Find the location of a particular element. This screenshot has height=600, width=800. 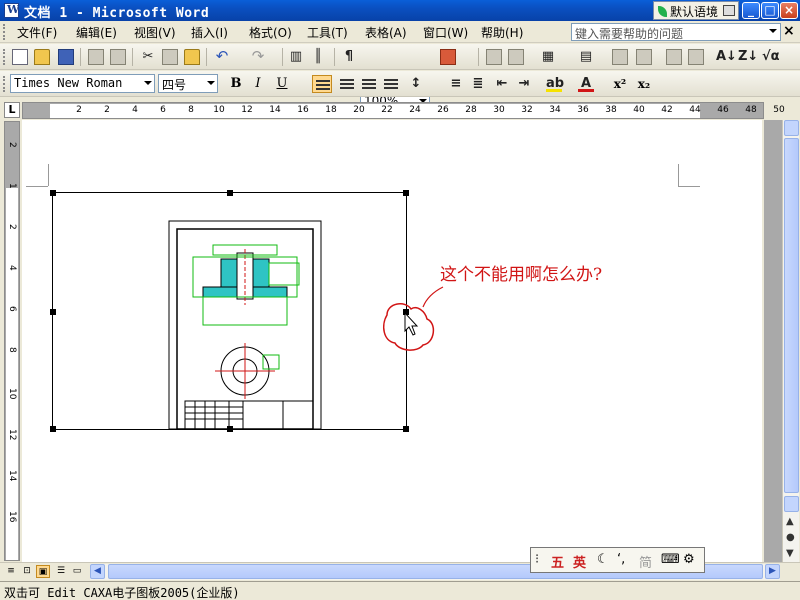

sort-descending-icon: Z↓ is located at coordinates (748, 57).